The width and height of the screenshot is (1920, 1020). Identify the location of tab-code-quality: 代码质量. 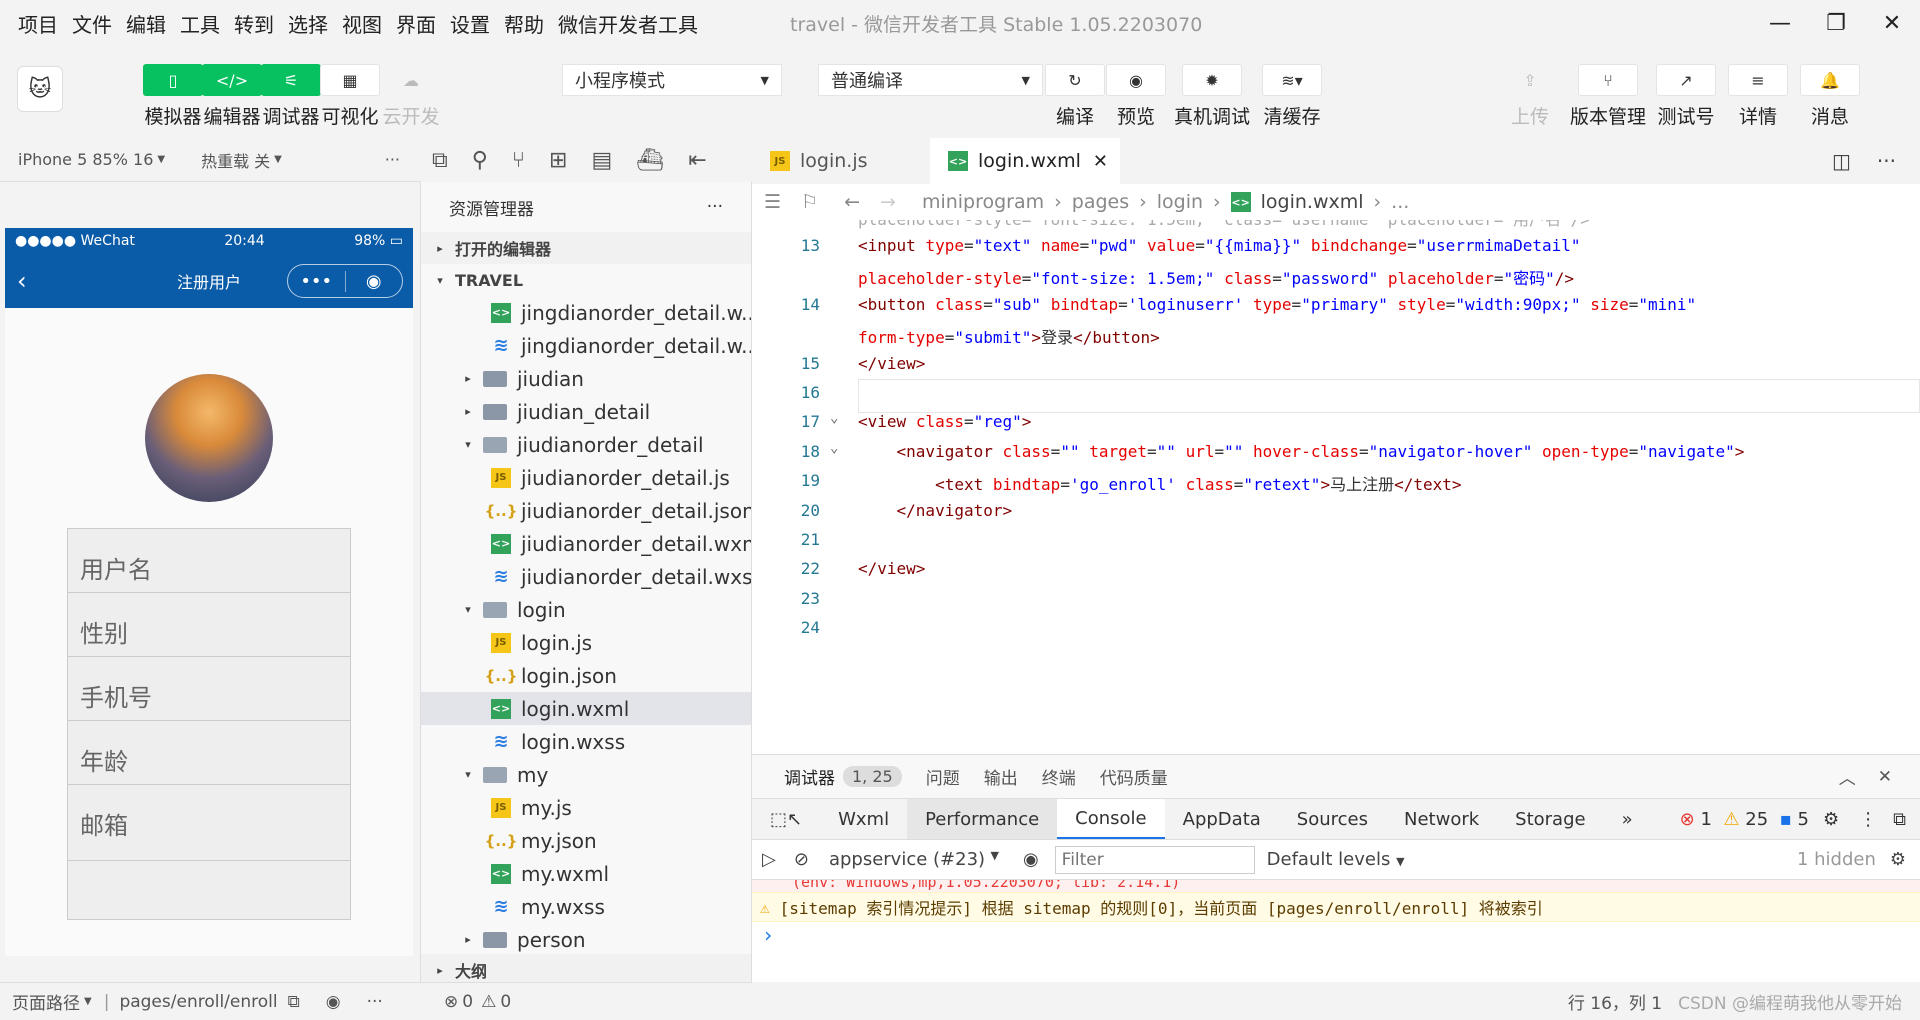
(1134, 776).